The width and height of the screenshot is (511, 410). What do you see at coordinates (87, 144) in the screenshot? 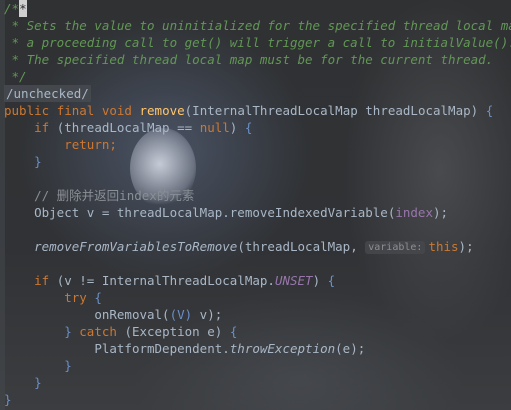
I see `kw-return: return` at bounding box center [87, 144].